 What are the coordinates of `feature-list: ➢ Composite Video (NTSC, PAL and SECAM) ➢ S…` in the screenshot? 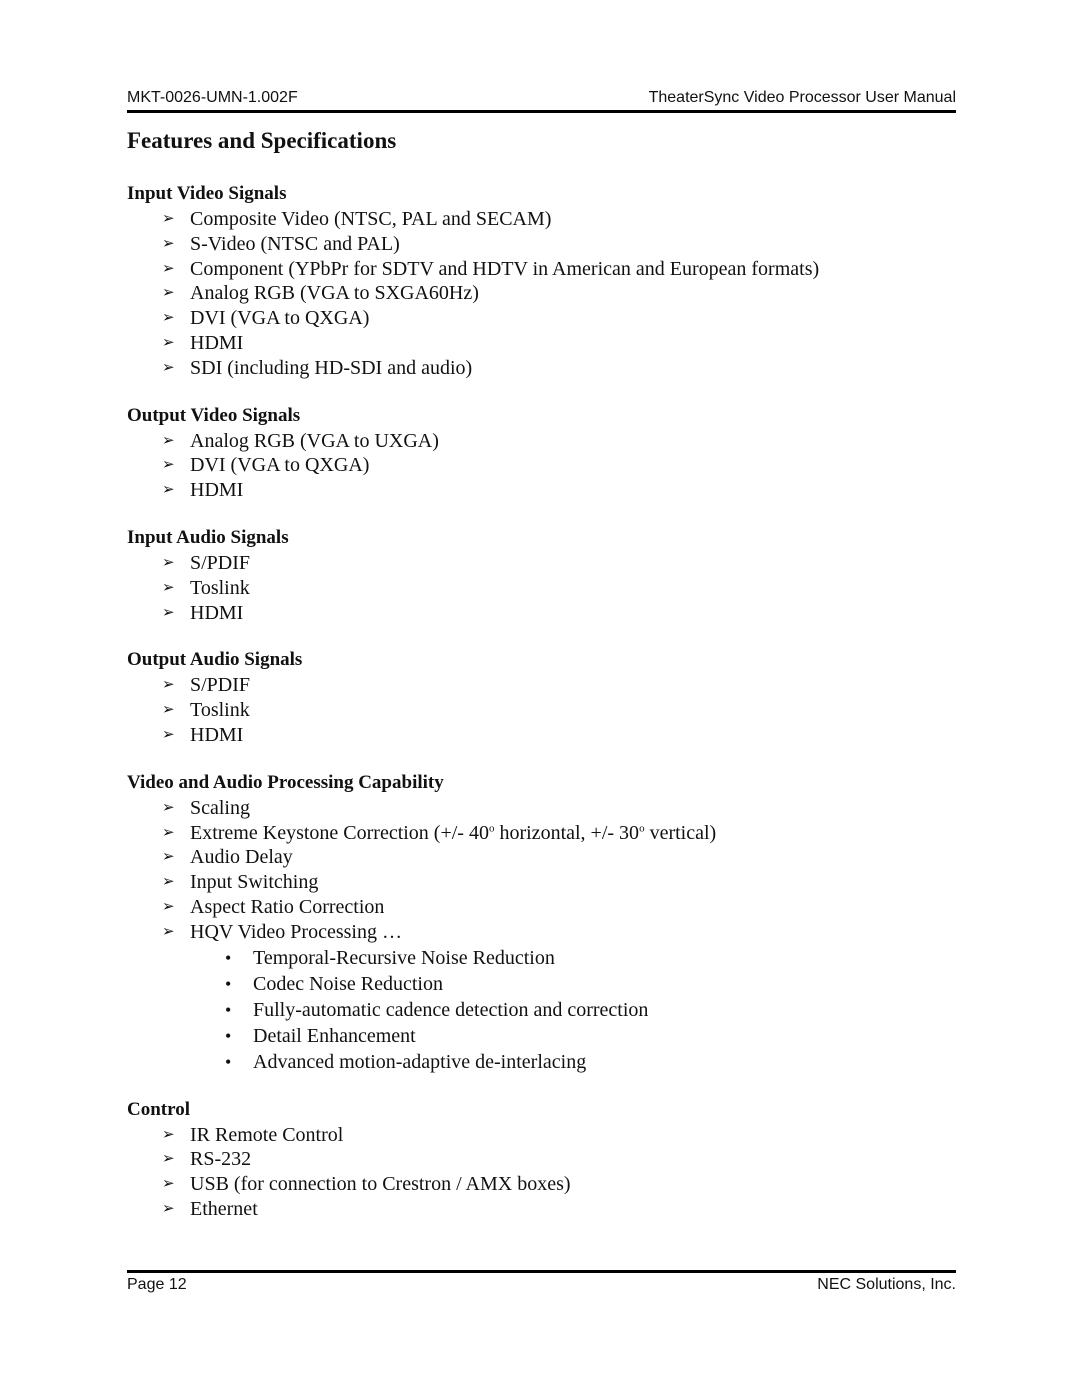 It's located at (541, 294).